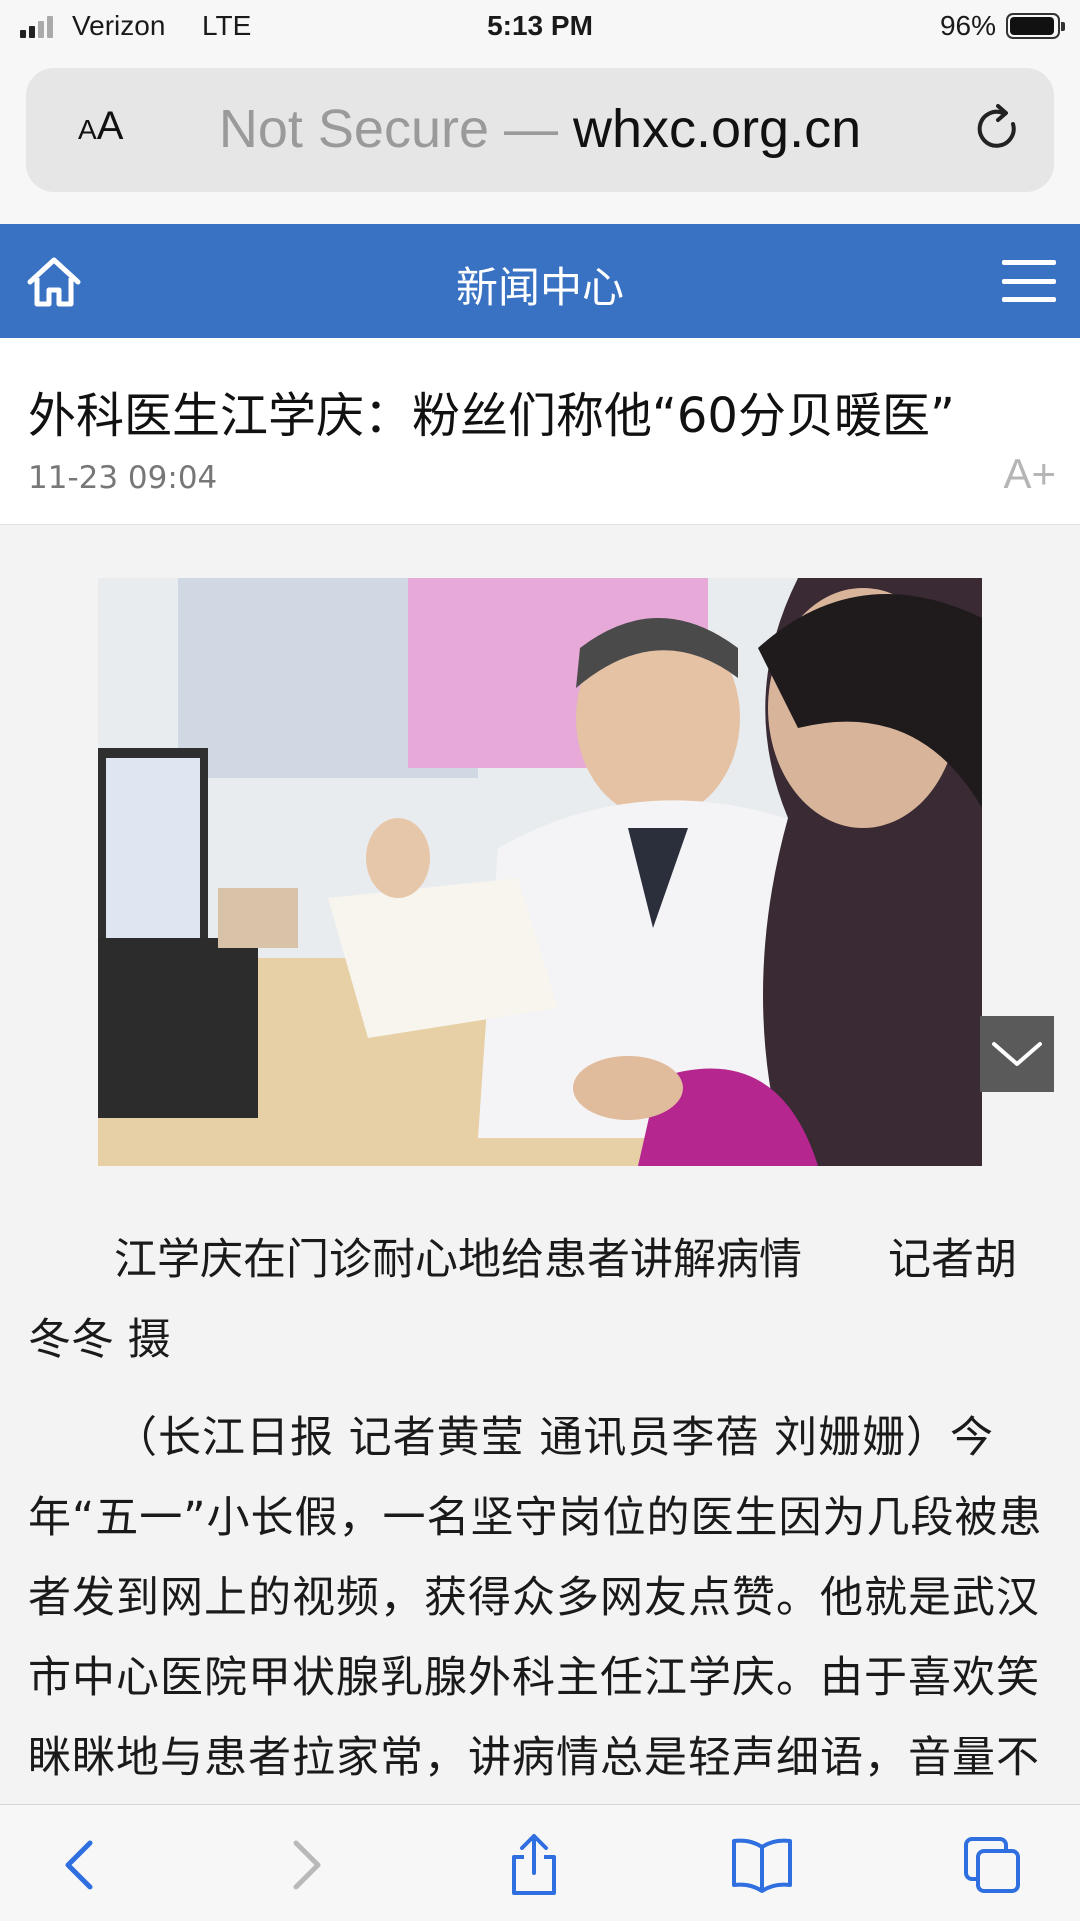  What do you see at coordinates (395, 129) in the screenshot?
I see `security-warning: Not Secure —` at bounding box center [395, 129].